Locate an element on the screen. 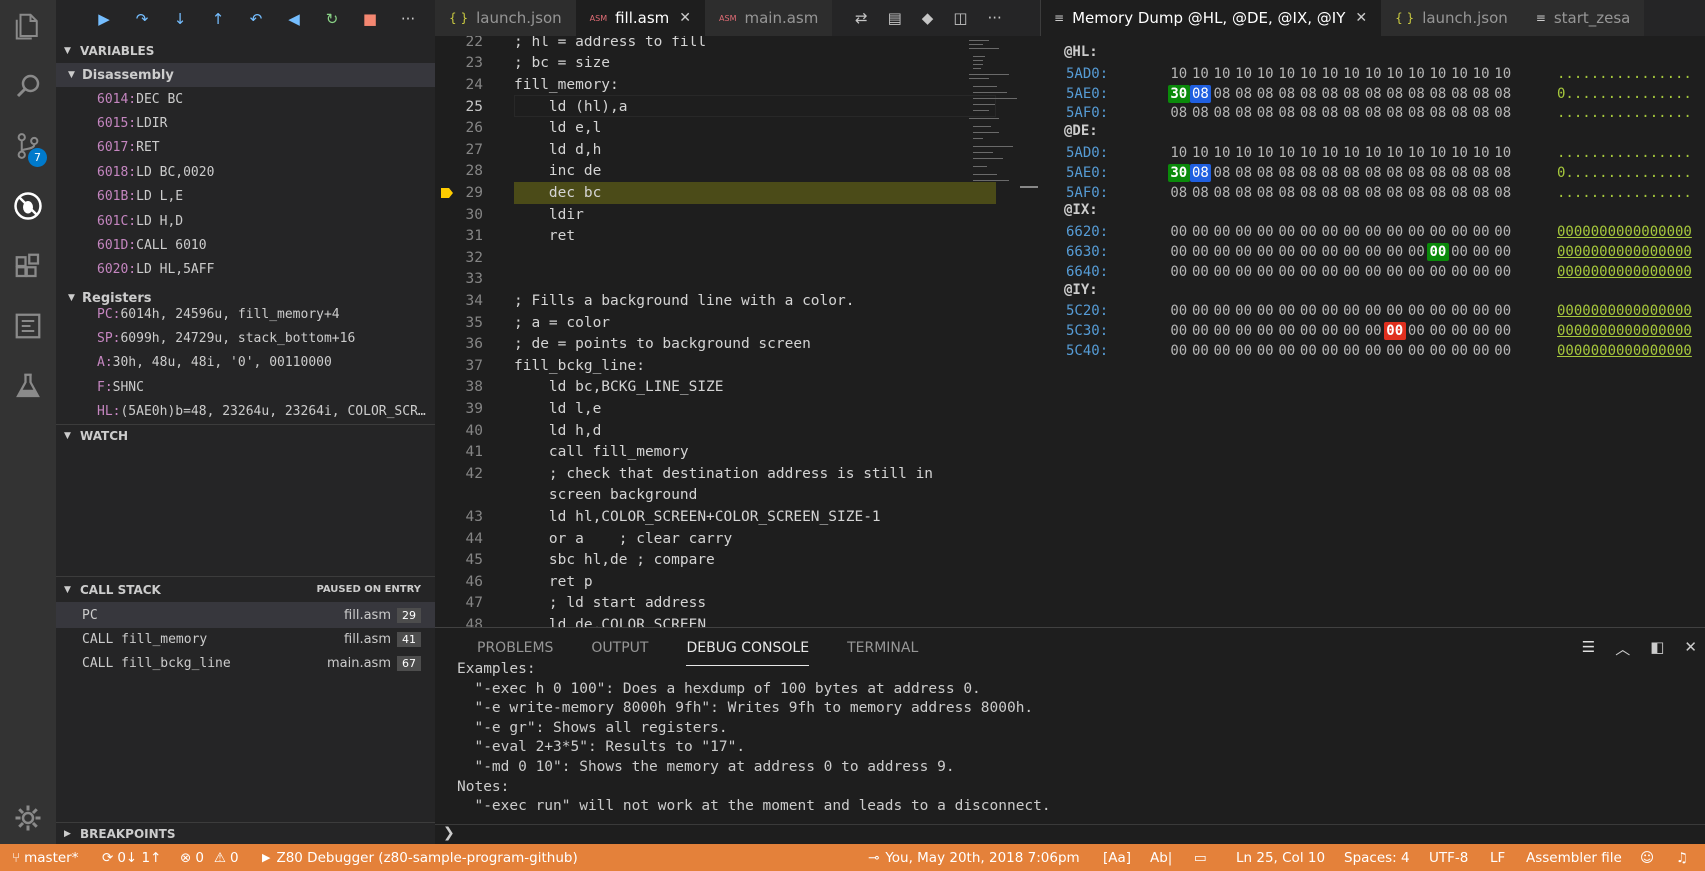 The image size is (1705, 871). blame-info: ⊸ You, May 20th, 2018 7:06pm is located at coordinates (974, 857).